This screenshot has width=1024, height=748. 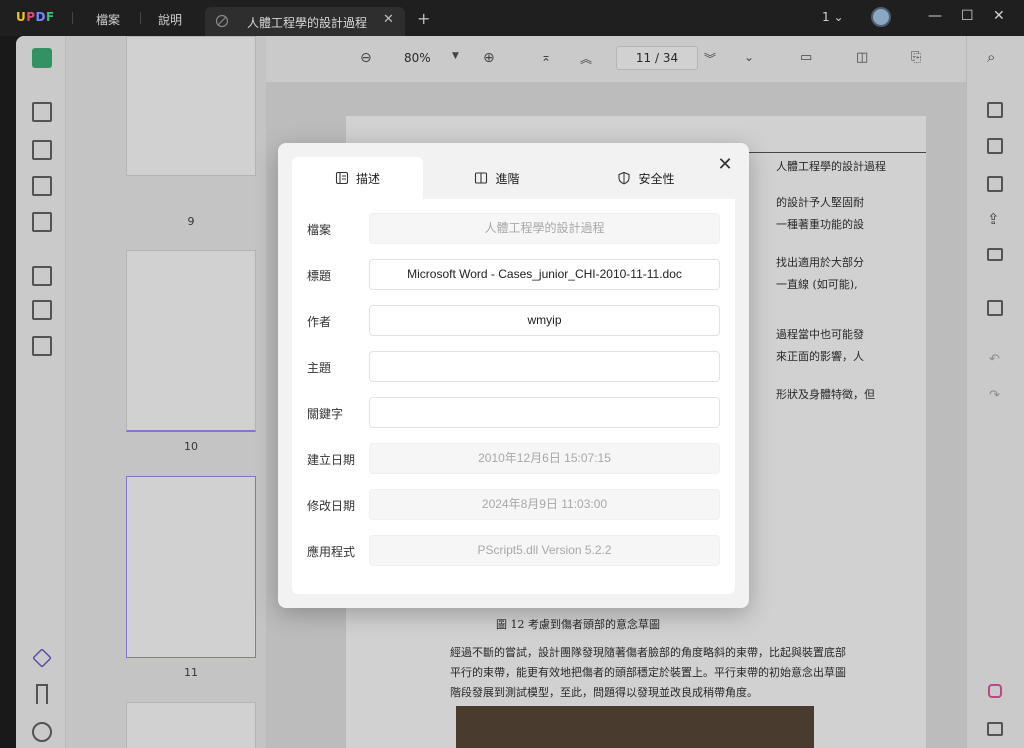 I want to click on tab-security: 安全性, so click(x=646, y=178).